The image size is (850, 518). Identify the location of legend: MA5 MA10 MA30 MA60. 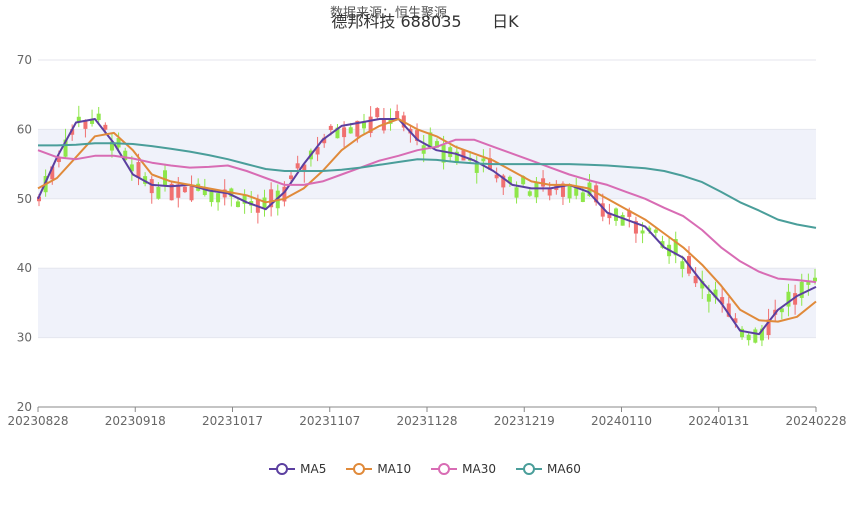
(425, 469).